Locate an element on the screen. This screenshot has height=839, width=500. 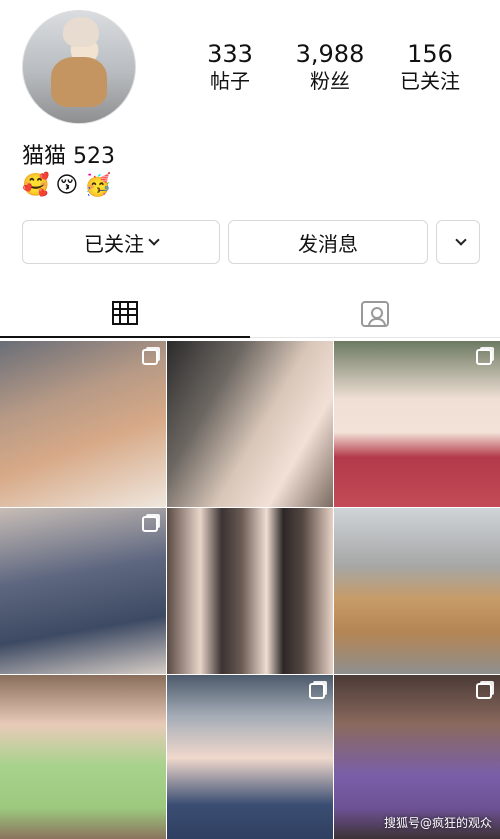
stat-posts: 333 帖子 is located at coordinates (230, 70).